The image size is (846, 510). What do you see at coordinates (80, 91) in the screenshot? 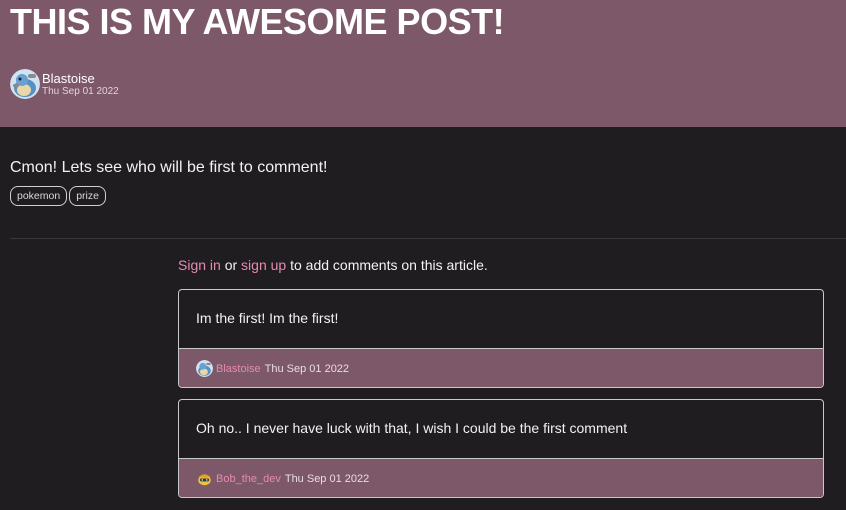
I see `post-date: Thu Sep 01 2022` at bounding box center [80, 91].